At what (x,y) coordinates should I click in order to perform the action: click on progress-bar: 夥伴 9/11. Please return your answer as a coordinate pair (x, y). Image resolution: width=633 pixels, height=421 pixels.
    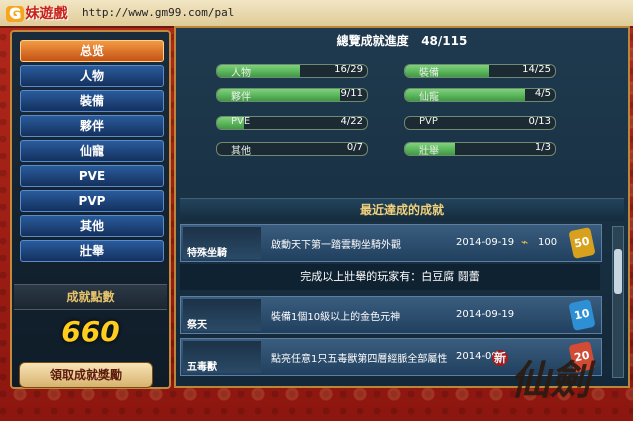
    Looking at the image, I should click on (292, 95).